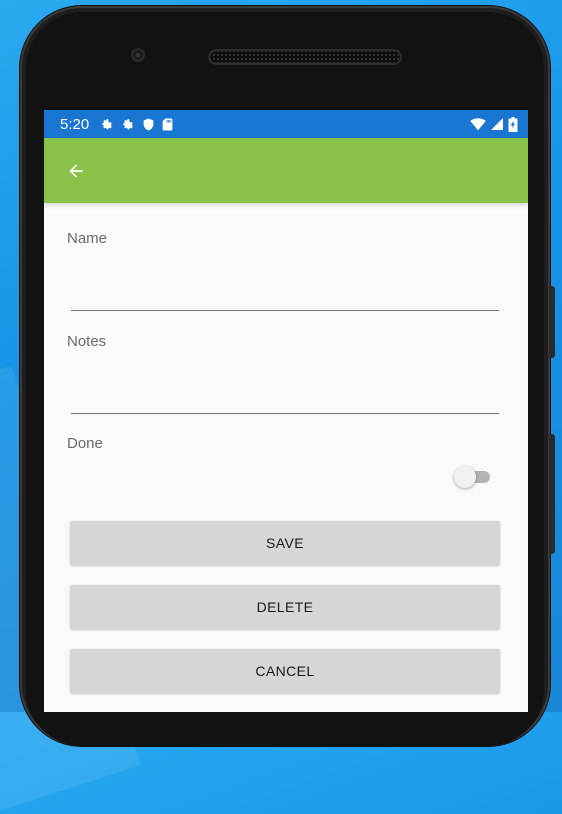 Image resolution: width=562 pixels, height=814 pixels. Describe the element at coordinates (75, 124) in the screenshot. I see `status-time: 5:20` at that location.